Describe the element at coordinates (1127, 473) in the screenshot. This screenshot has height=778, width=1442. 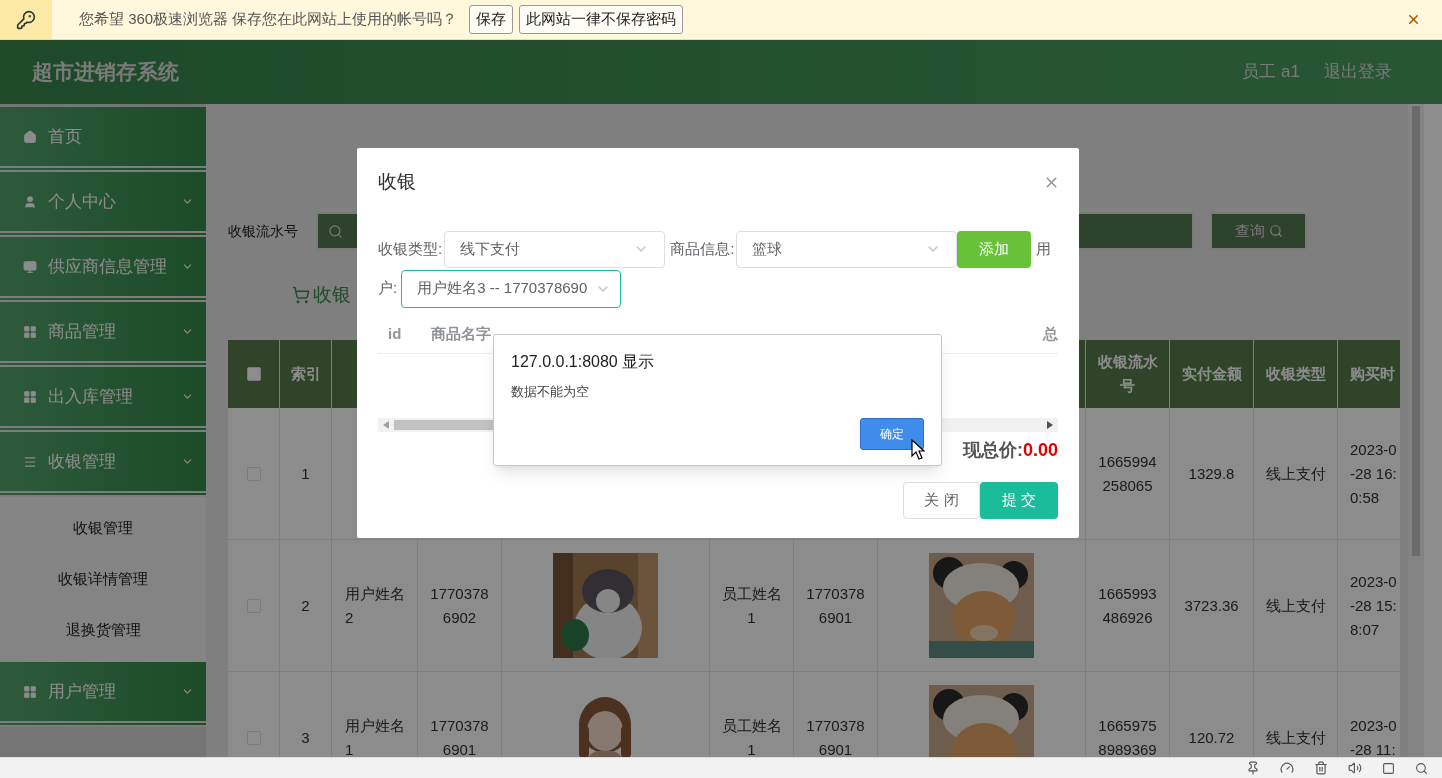
I see `table-cell-text: 1665994 258065` at that location.